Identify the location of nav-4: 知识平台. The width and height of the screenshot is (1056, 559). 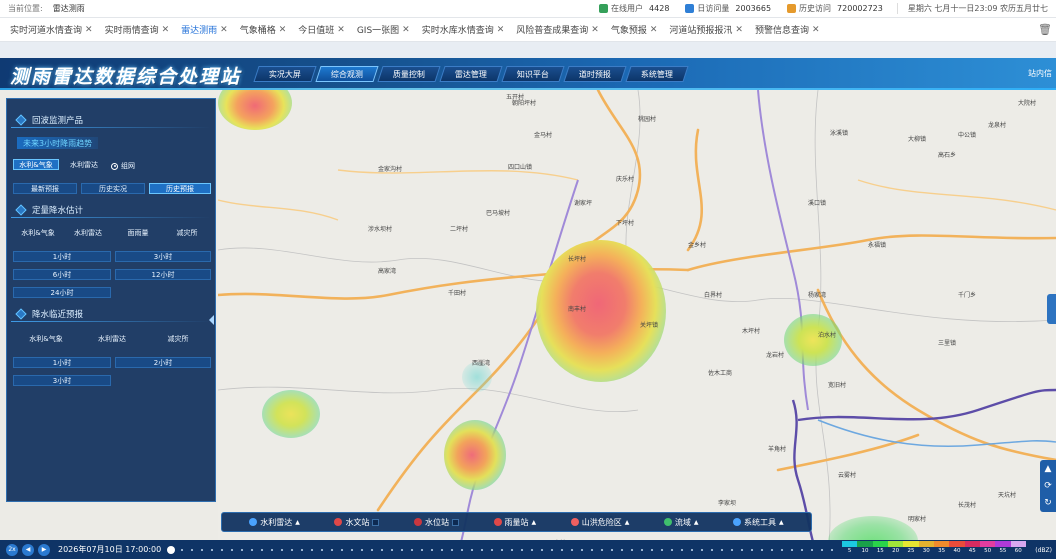
(533, 74).